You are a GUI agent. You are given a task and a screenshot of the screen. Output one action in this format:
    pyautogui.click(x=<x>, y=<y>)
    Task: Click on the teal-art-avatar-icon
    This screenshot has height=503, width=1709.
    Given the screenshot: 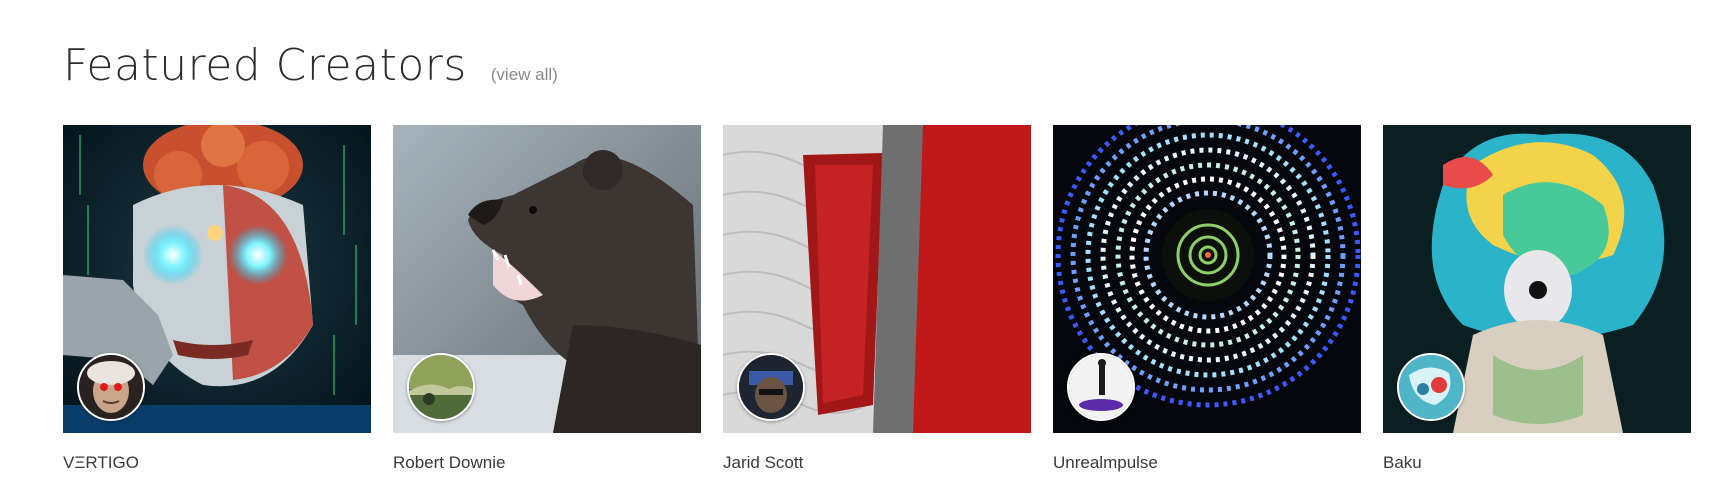 What is the action you would take?
    pyautogui.click(x=1431, y=387)
    